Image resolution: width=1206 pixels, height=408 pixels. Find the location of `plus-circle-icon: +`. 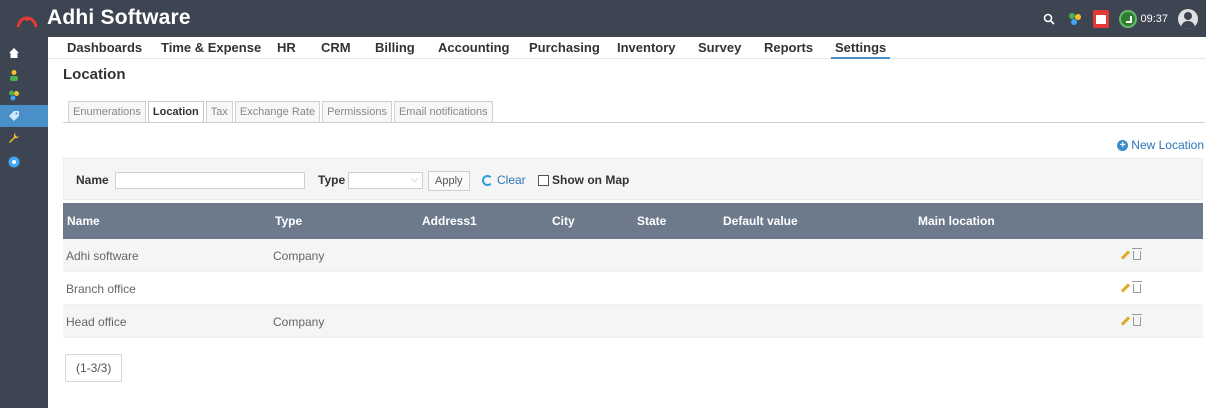

plus-circle-icon: + is located at coordinates (1123, 145).